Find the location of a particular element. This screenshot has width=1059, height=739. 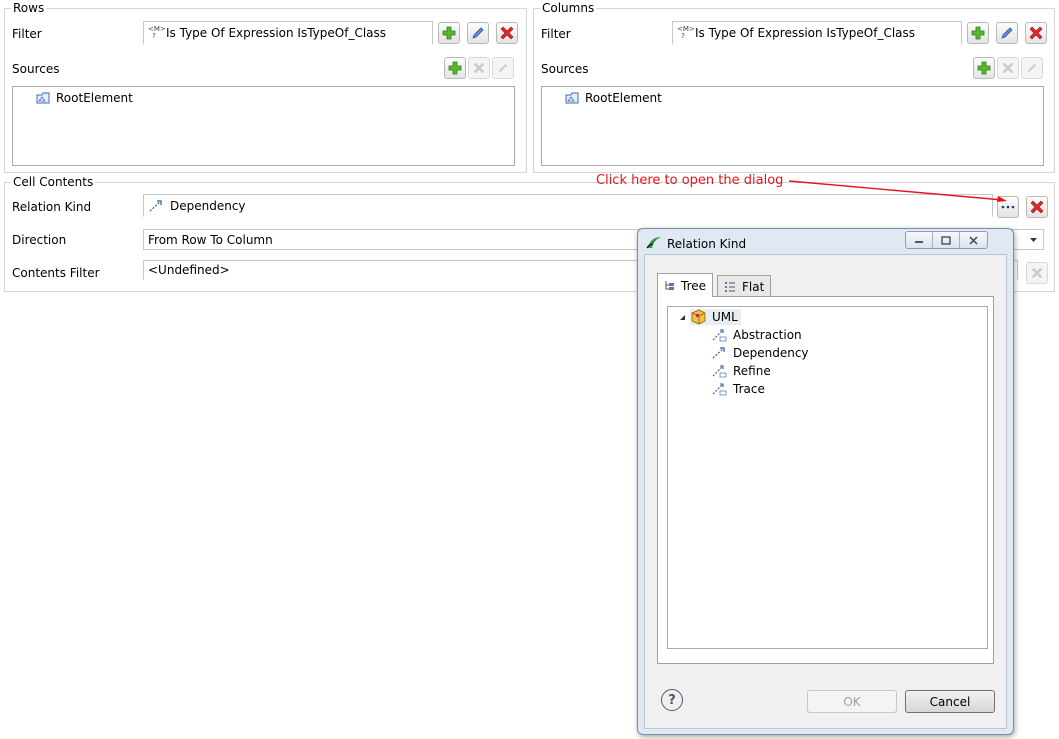

columns-filter-delete-button is located at coordinates (1036, 33).